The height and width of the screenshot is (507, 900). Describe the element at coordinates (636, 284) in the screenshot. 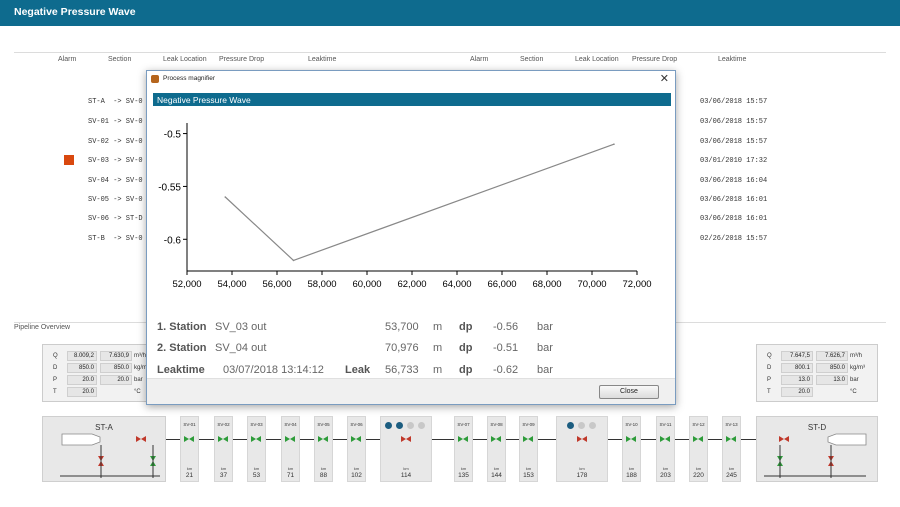

I see `x-tick-label: 72,000` at that location.